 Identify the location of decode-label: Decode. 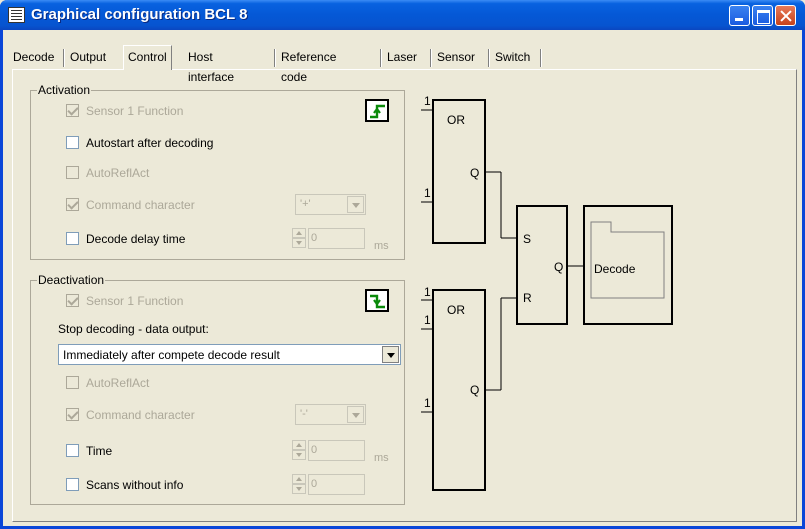
(615, 269).